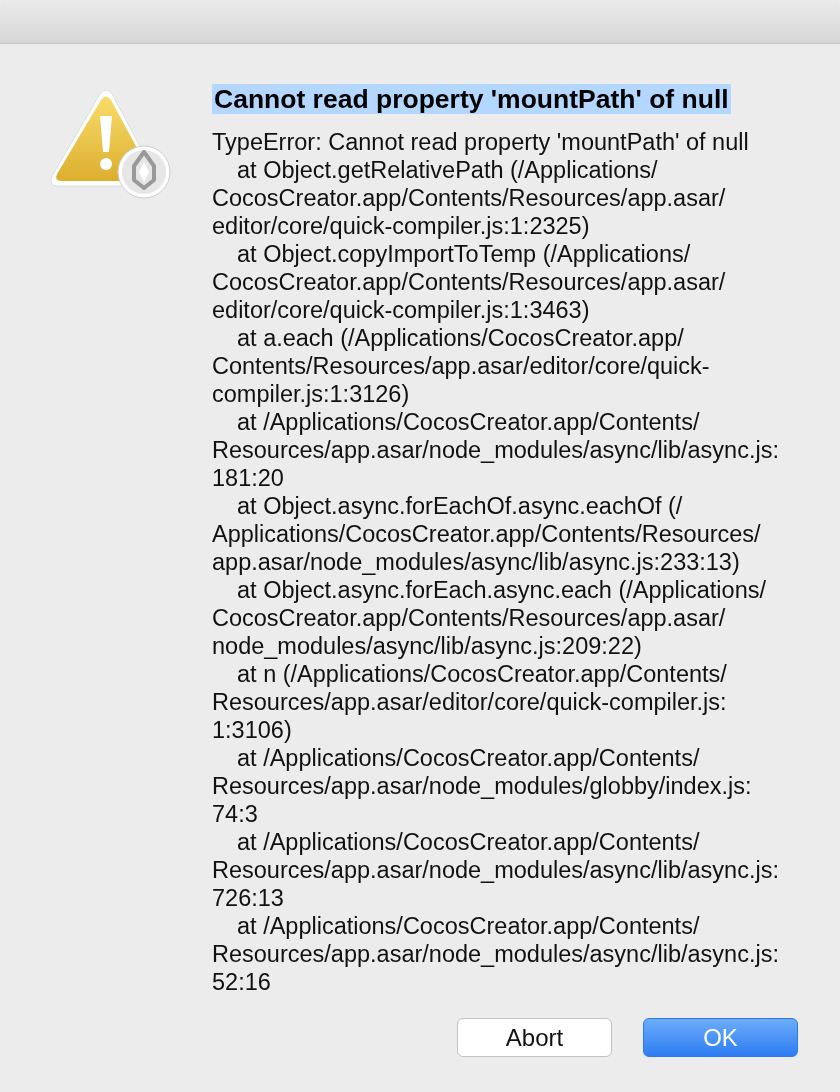 The image size is (840, 1092). I want to click on warning-icon, so click(112, 144).